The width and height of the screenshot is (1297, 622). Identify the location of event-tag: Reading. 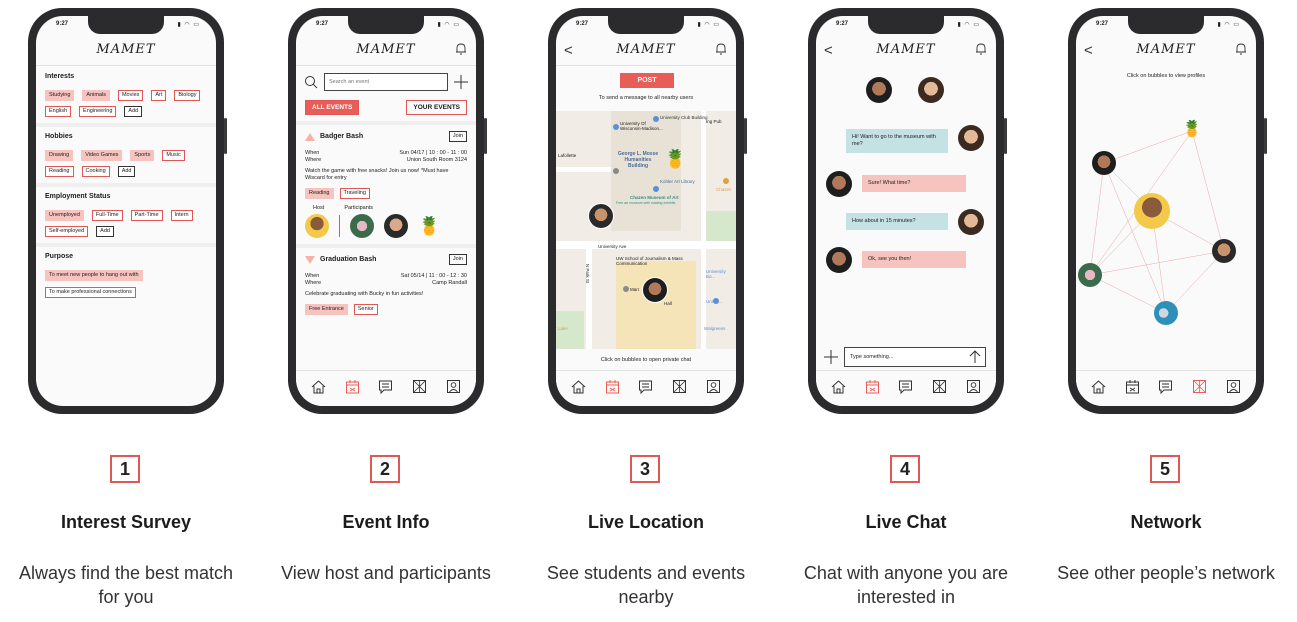
(319, 193).